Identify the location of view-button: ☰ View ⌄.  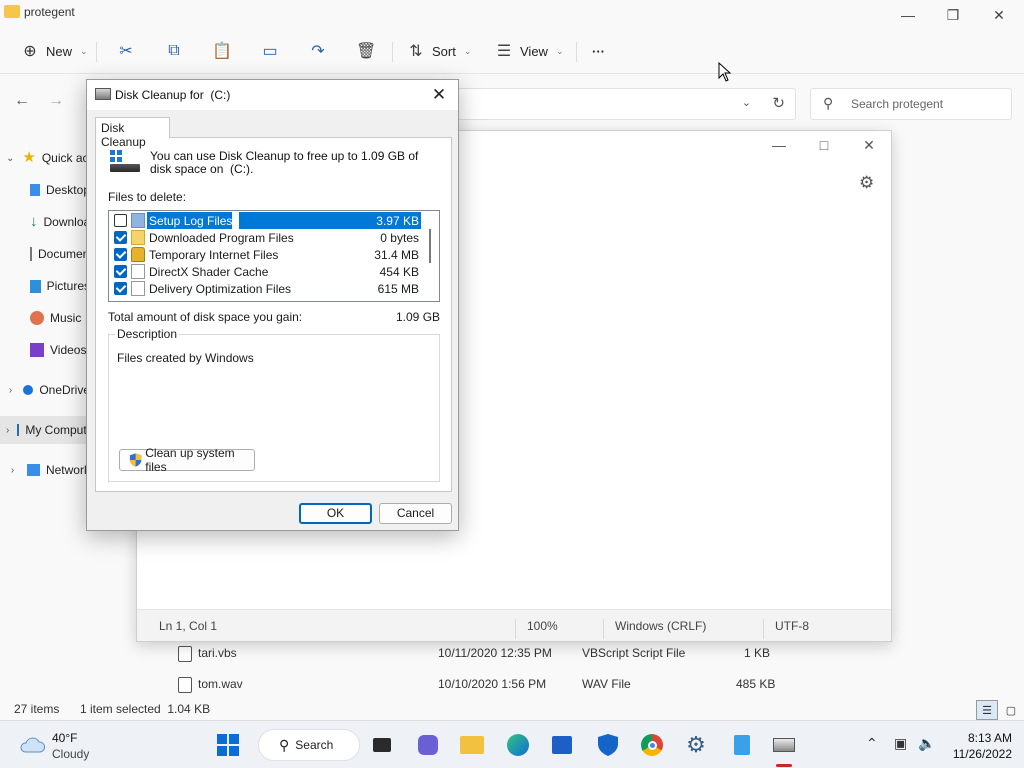
(529, 51).